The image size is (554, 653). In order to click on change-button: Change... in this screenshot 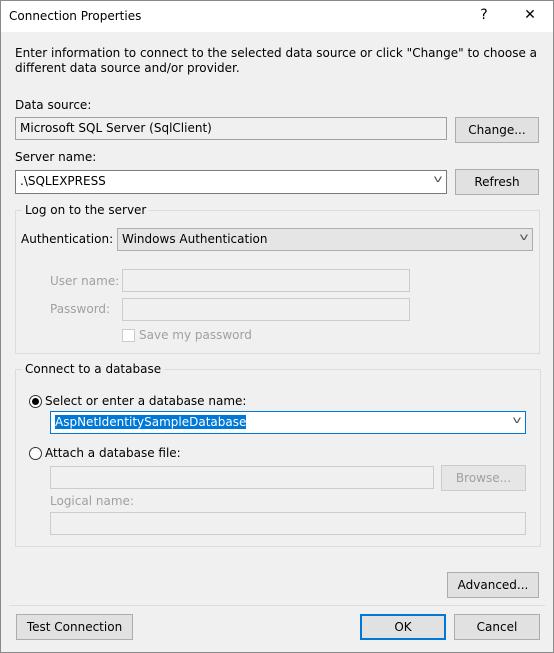, I will do `click(497, 130)`.